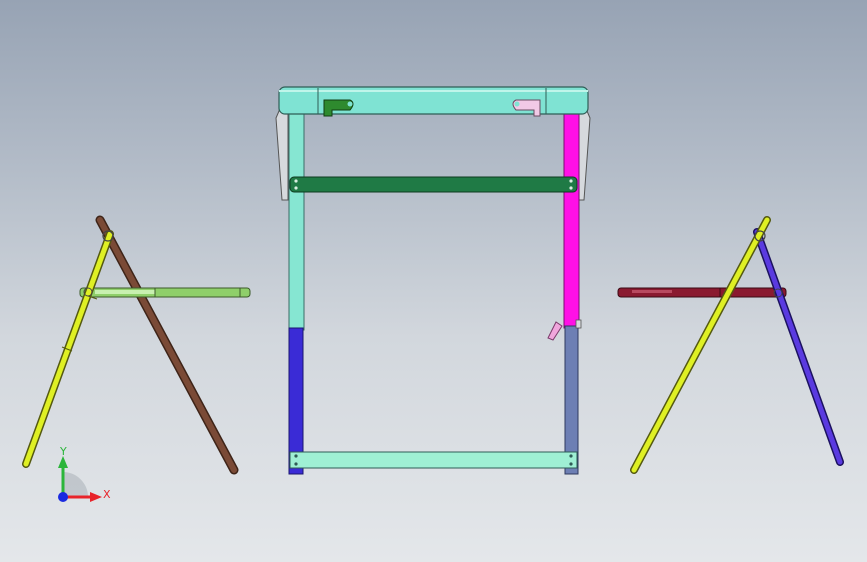 The width and height of the screenshot is (867, 562). What do you see at coordinates (433, 184) in the screenshot?
I see `cross-bar` at bounding box center [433, 184].